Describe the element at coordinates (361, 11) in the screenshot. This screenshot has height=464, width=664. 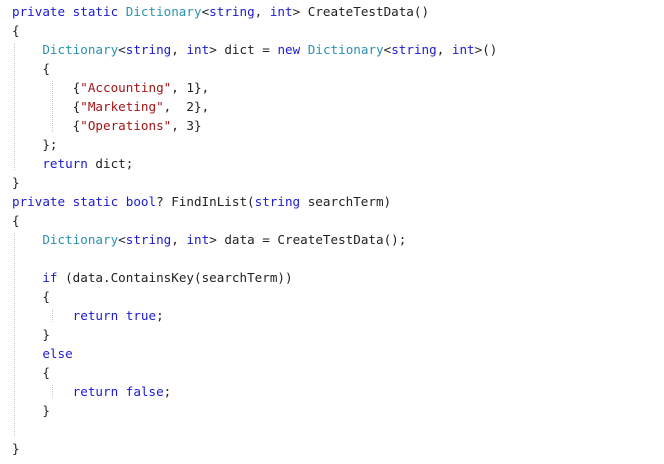
I see `code-token: > CreateTestData()` at that location.